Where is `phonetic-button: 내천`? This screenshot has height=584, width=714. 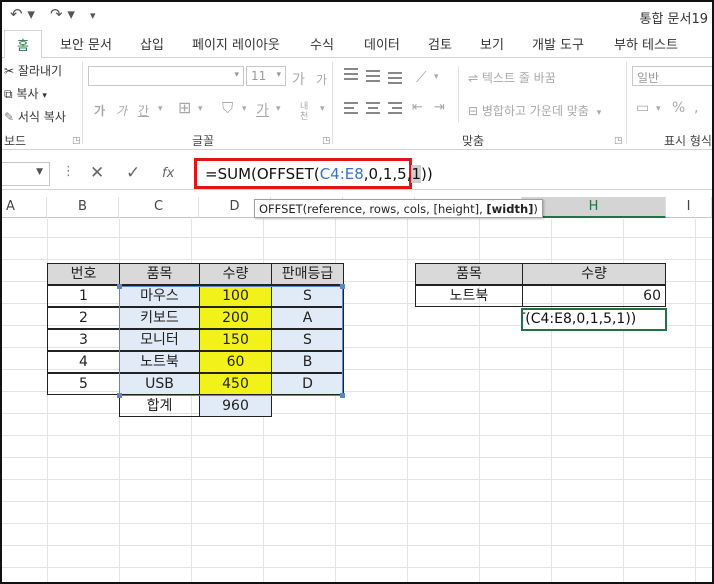 phonetic-button: 내천 is located at coordinates (307, 112).